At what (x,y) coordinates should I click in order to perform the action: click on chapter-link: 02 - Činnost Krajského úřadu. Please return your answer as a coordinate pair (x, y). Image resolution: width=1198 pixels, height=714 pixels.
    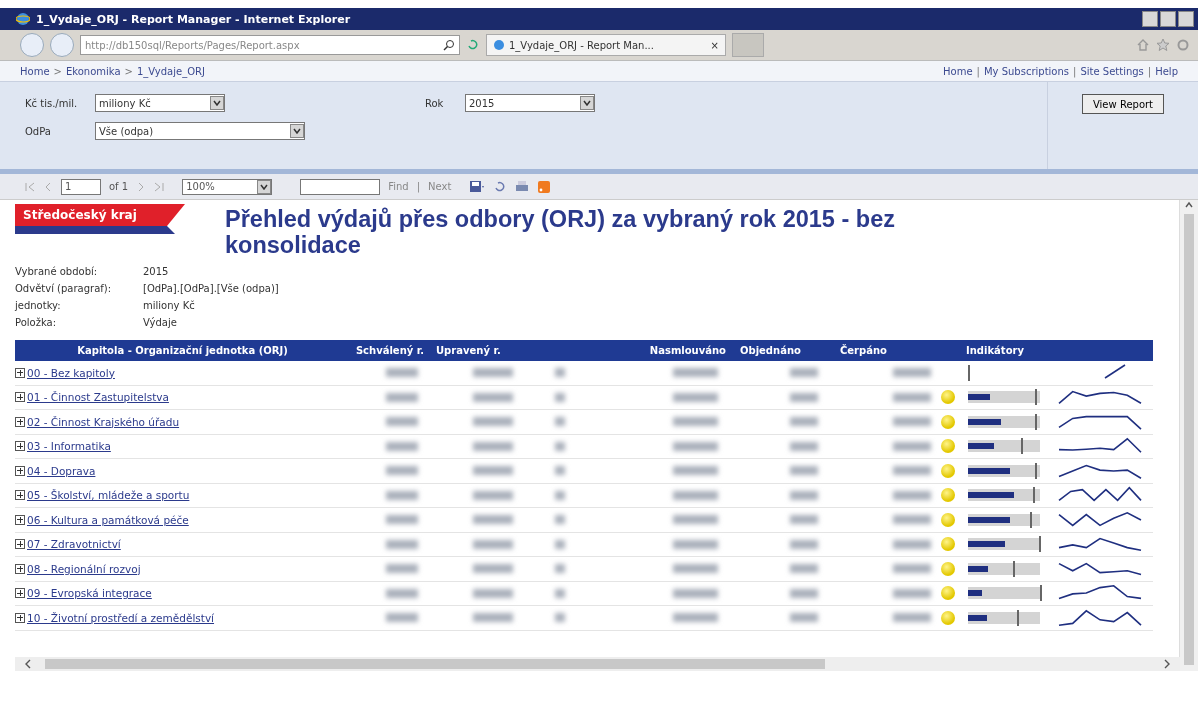
    Looking at the image, I should click on (103, 421).